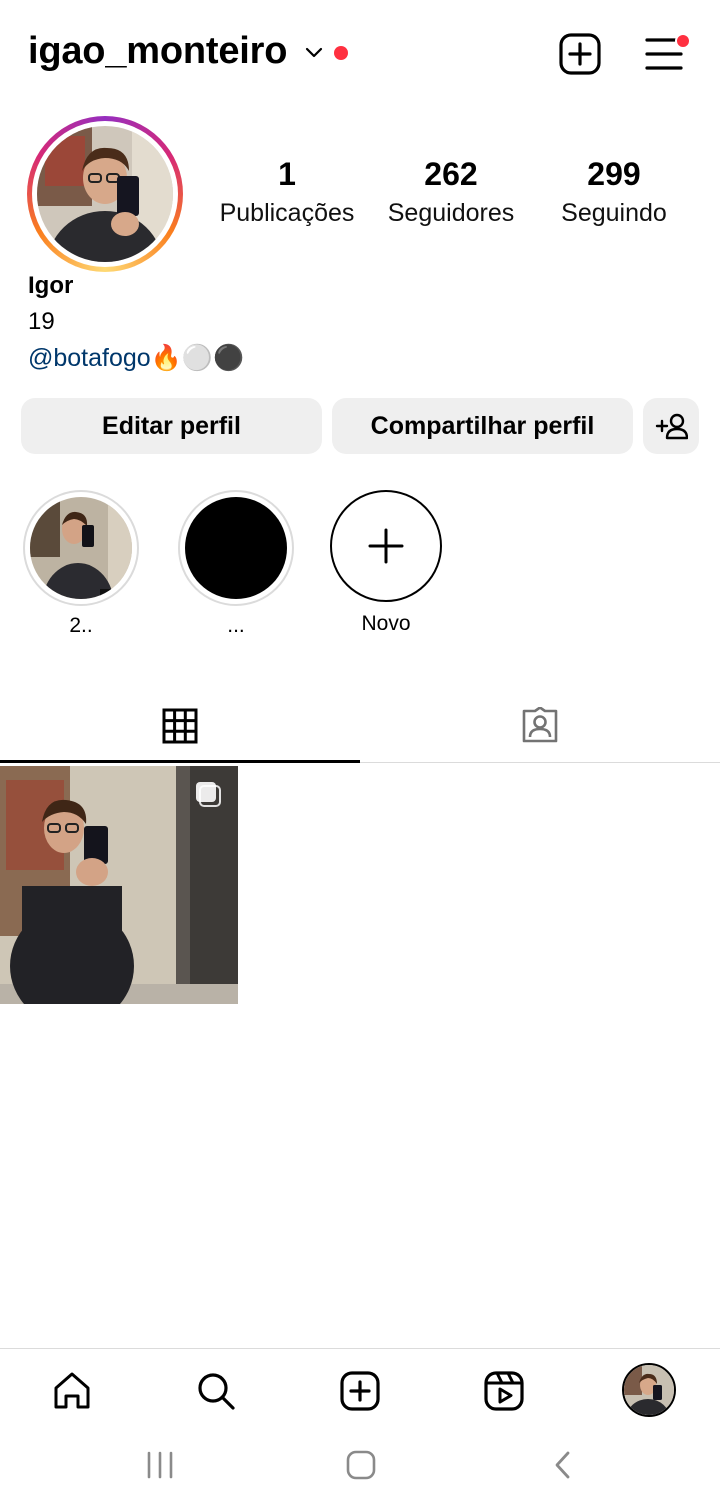 The image size is (720, 1496). I want to click on reels-icon, so click(504, 1391).